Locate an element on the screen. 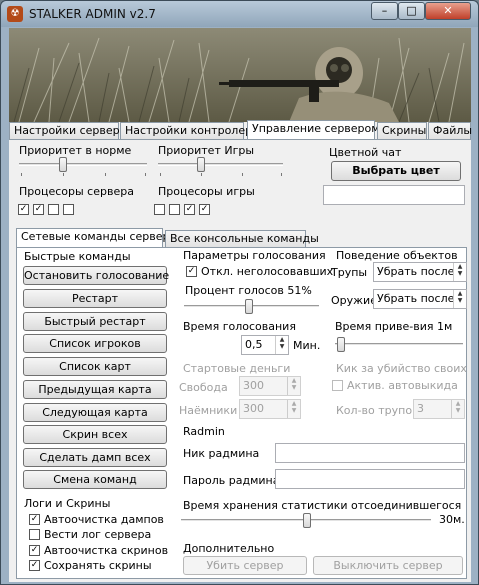 Image resolution: width=479 pixels, height=585 pixels. vote-time-spinner: ▲ ▼ is located at coordinates (281, 345).